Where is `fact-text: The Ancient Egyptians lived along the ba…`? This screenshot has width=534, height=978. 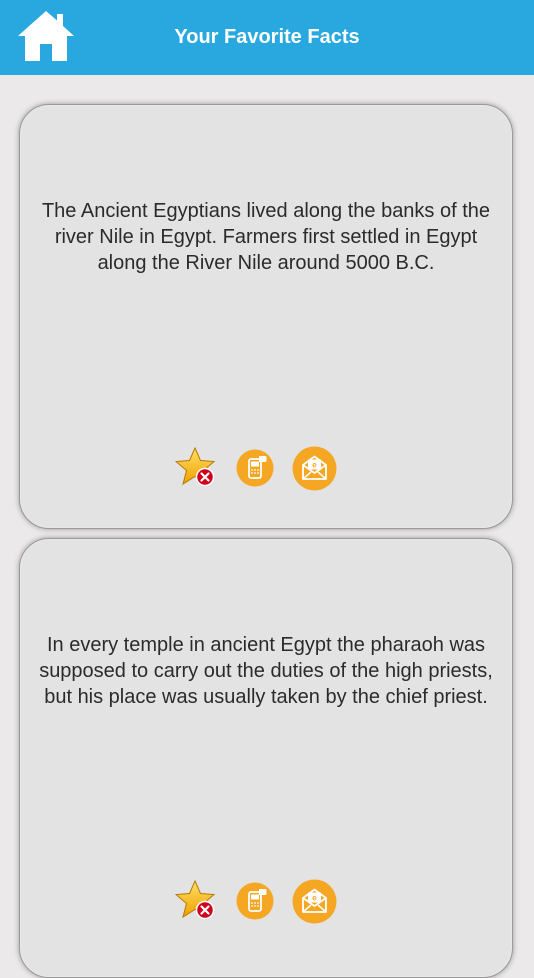
fact-text: The Ancient Egyptians lived along the ba… is located at coordinates (266, 237).